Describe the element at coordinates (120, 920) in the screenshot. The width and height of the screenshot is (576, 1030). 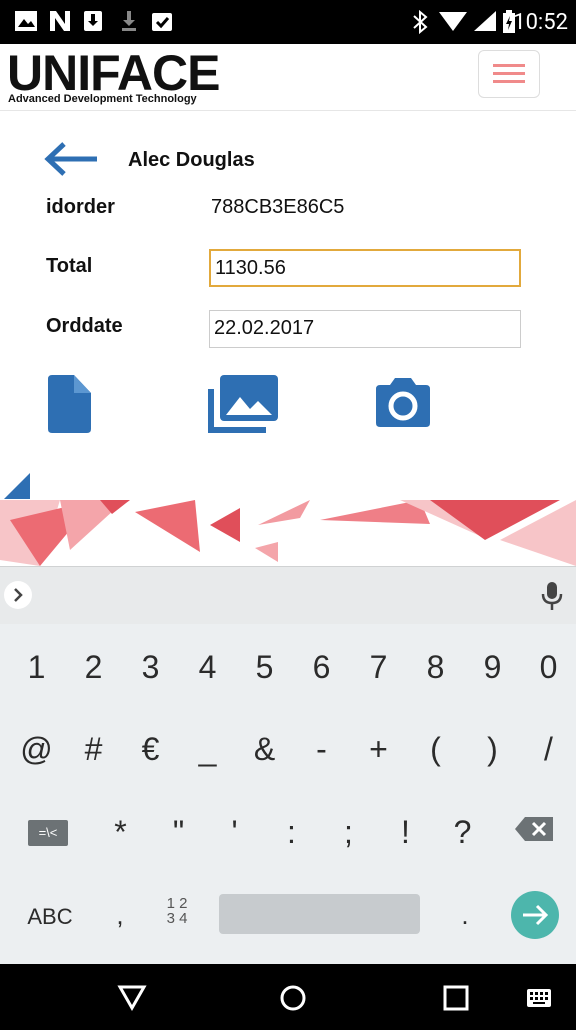
I see `key-comma: ,` at that location.